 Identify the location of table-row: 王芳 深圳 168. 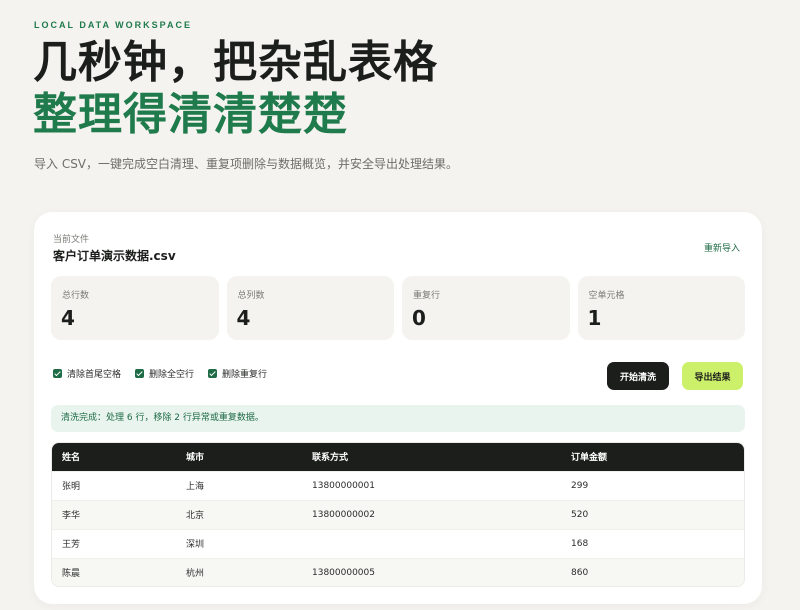
(398, 543).